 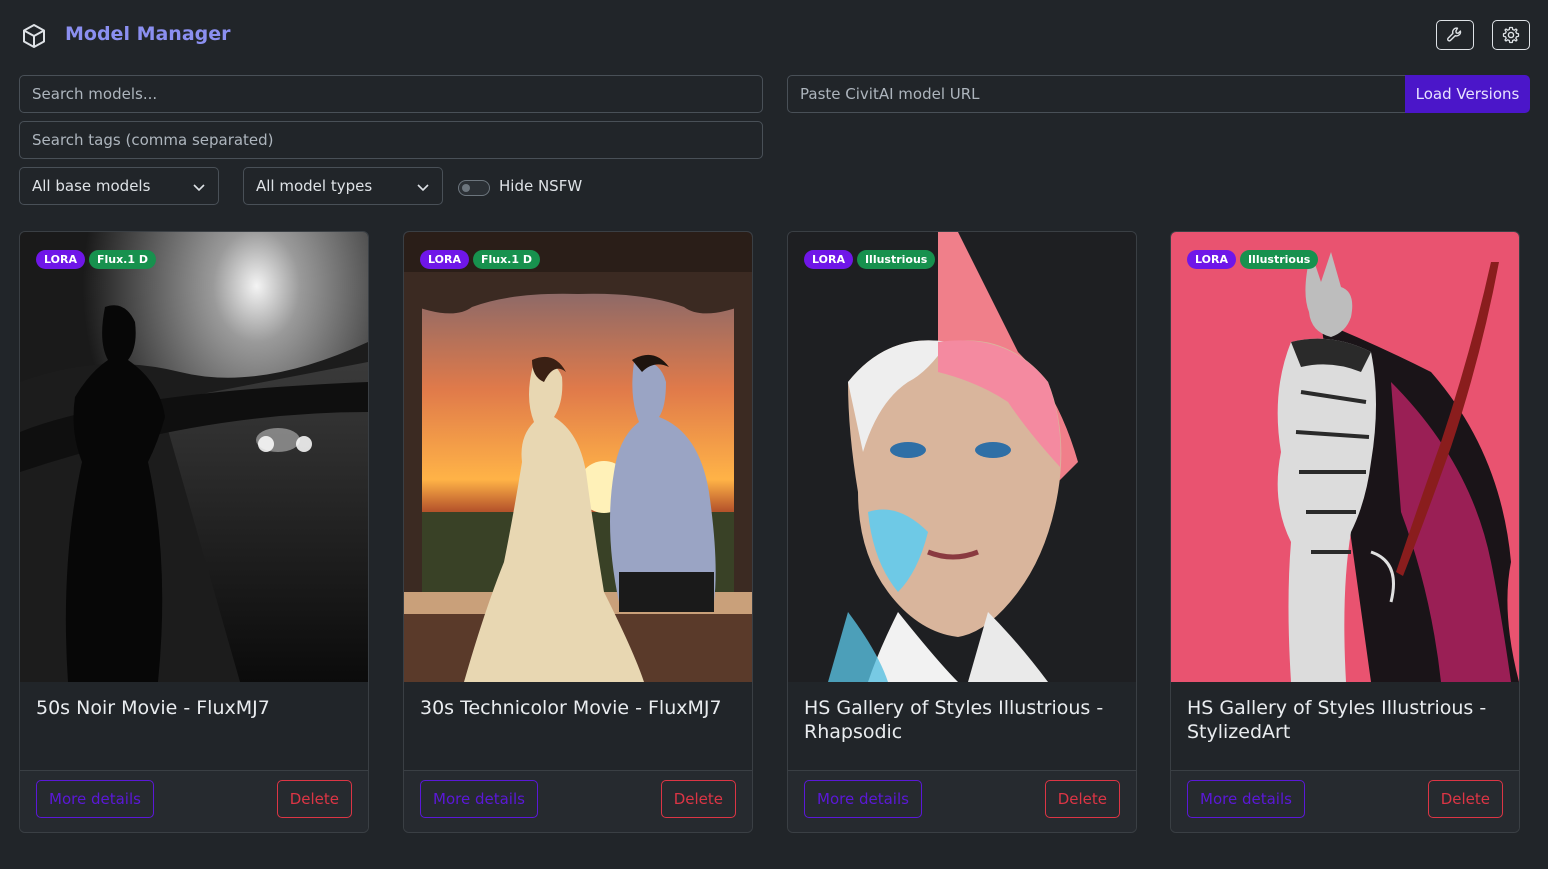 I want to click on load-versions-button: Load Versions, so click(x=1467, y=94).